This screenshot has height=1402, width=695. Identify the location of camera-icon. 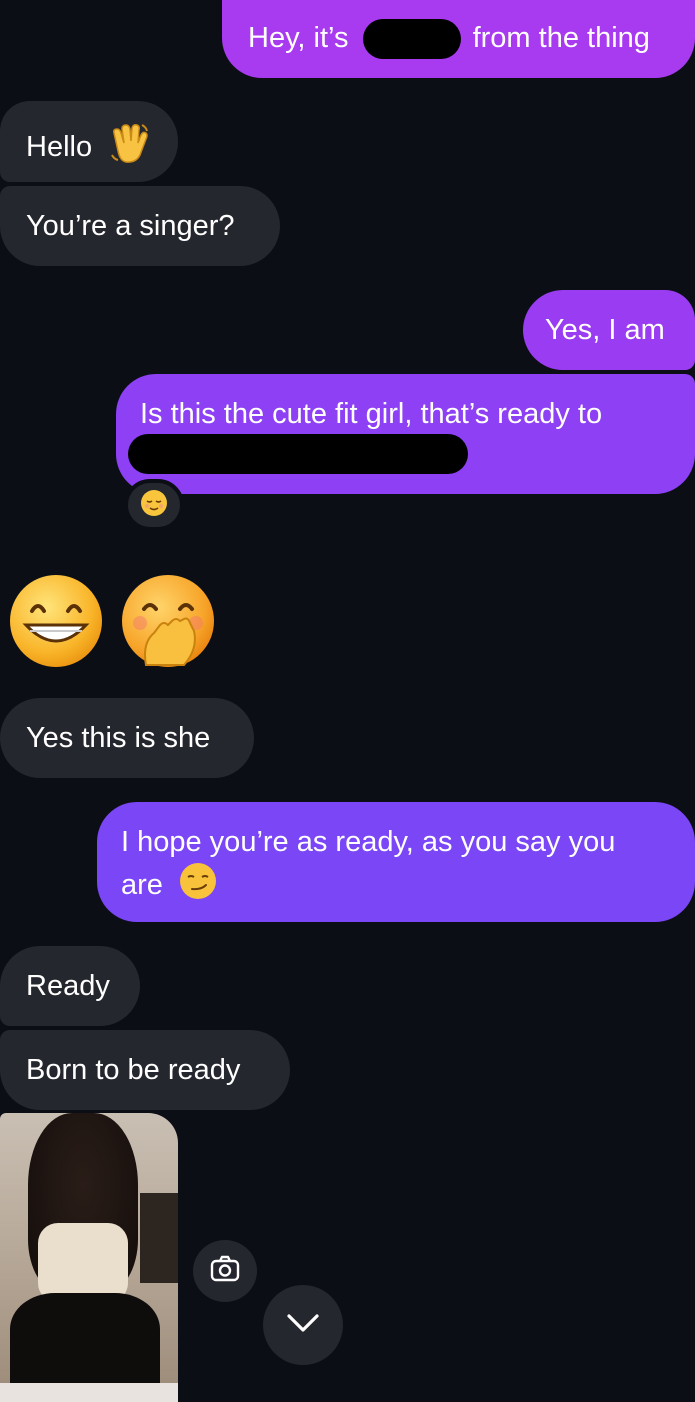
(225, 1271).